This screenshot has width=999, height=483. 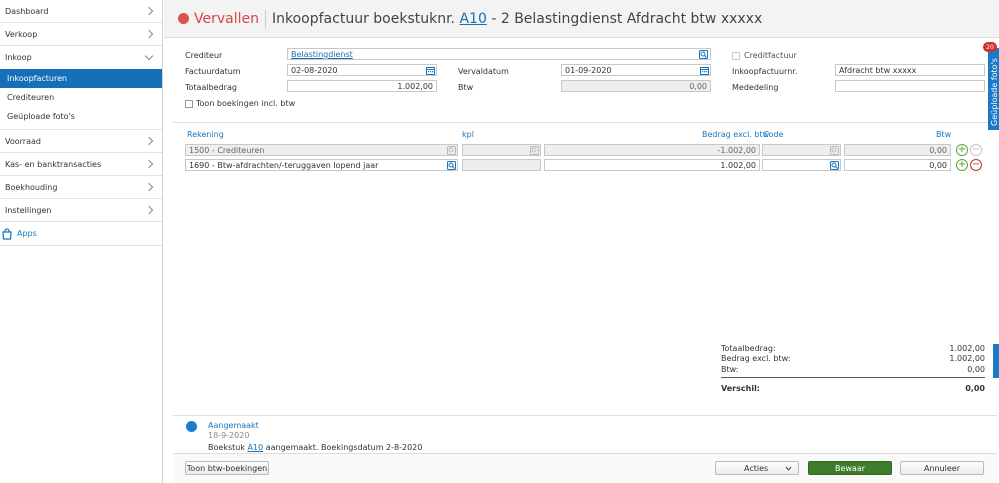 I want to click on sidebar-subitem-inkoopfacturen: Inkoopfacturen, so click(x=81, y=78).